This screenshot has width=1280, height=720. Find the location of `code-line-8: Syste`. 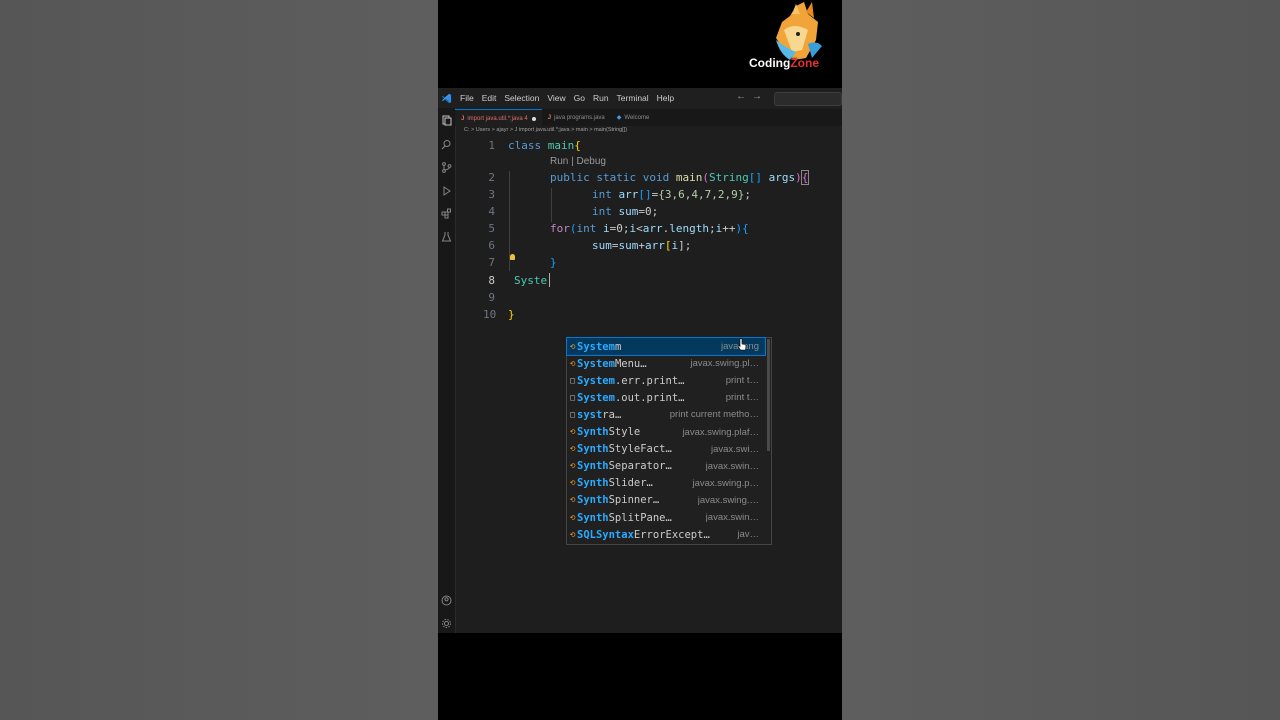

code-line-8: Syste is located at coordinates (531, 280).